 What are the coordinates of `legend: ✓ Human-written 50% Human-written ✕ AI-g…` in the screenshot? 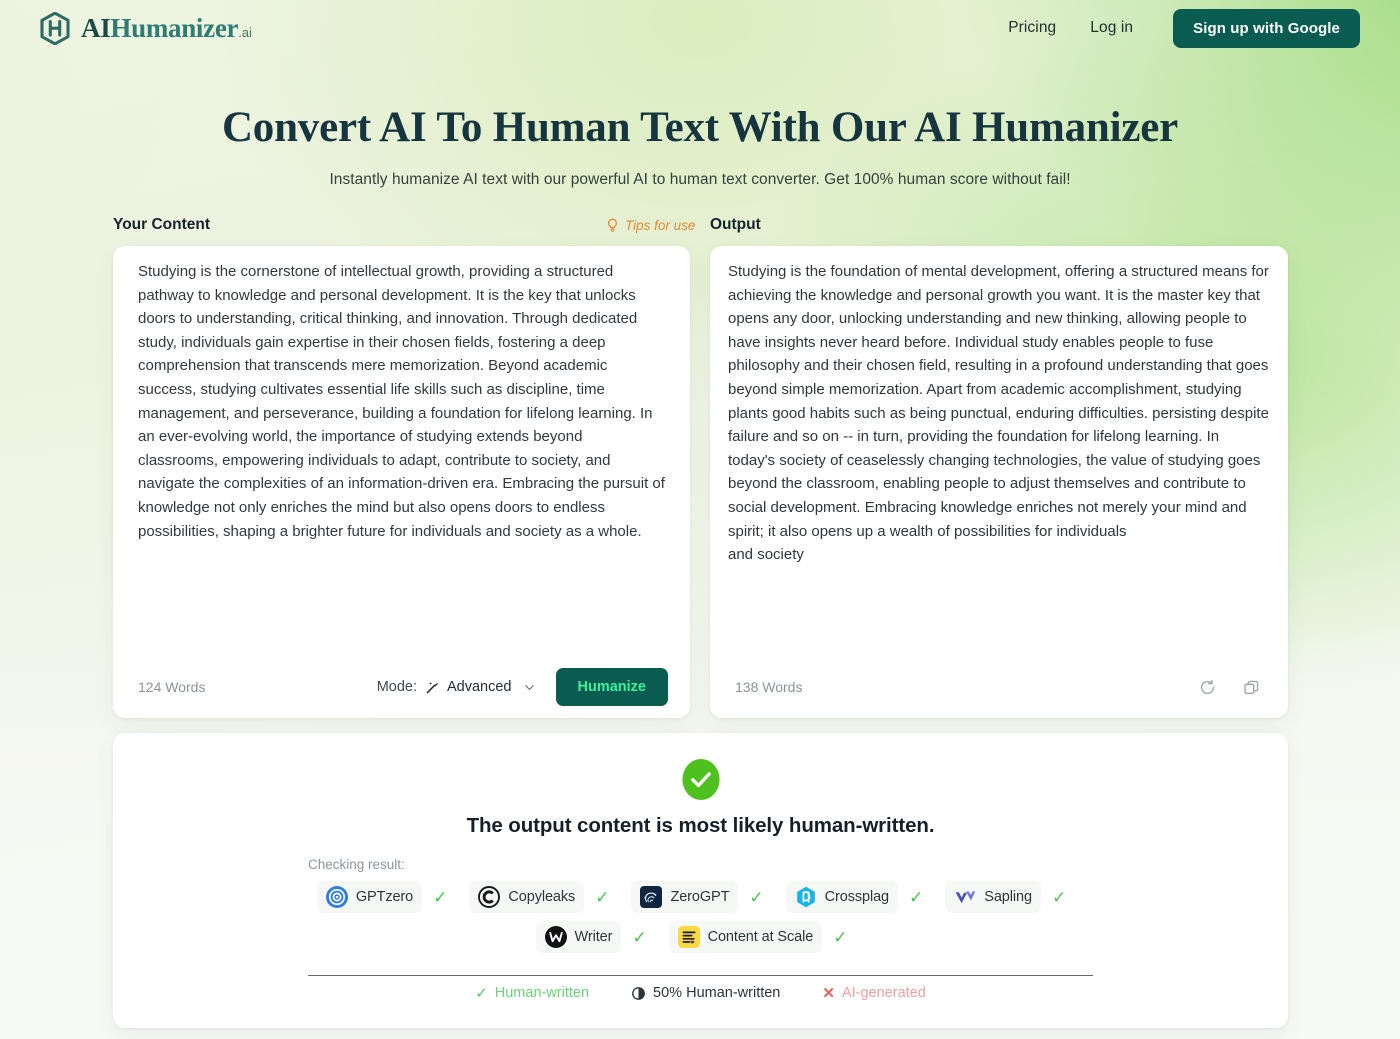 It's located at (700, 993).